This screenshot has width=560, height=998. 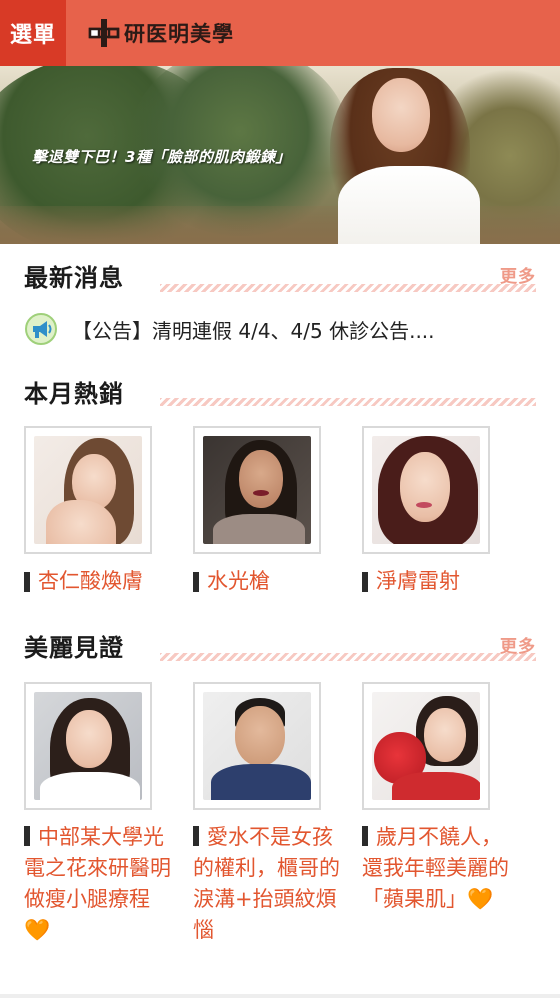 I want to click on product-name: 水光槍, so click(x=238, y=581).